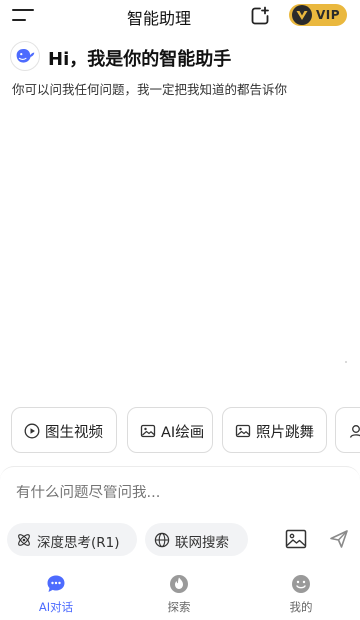  I want to click on person-icon, so click(354, 431).